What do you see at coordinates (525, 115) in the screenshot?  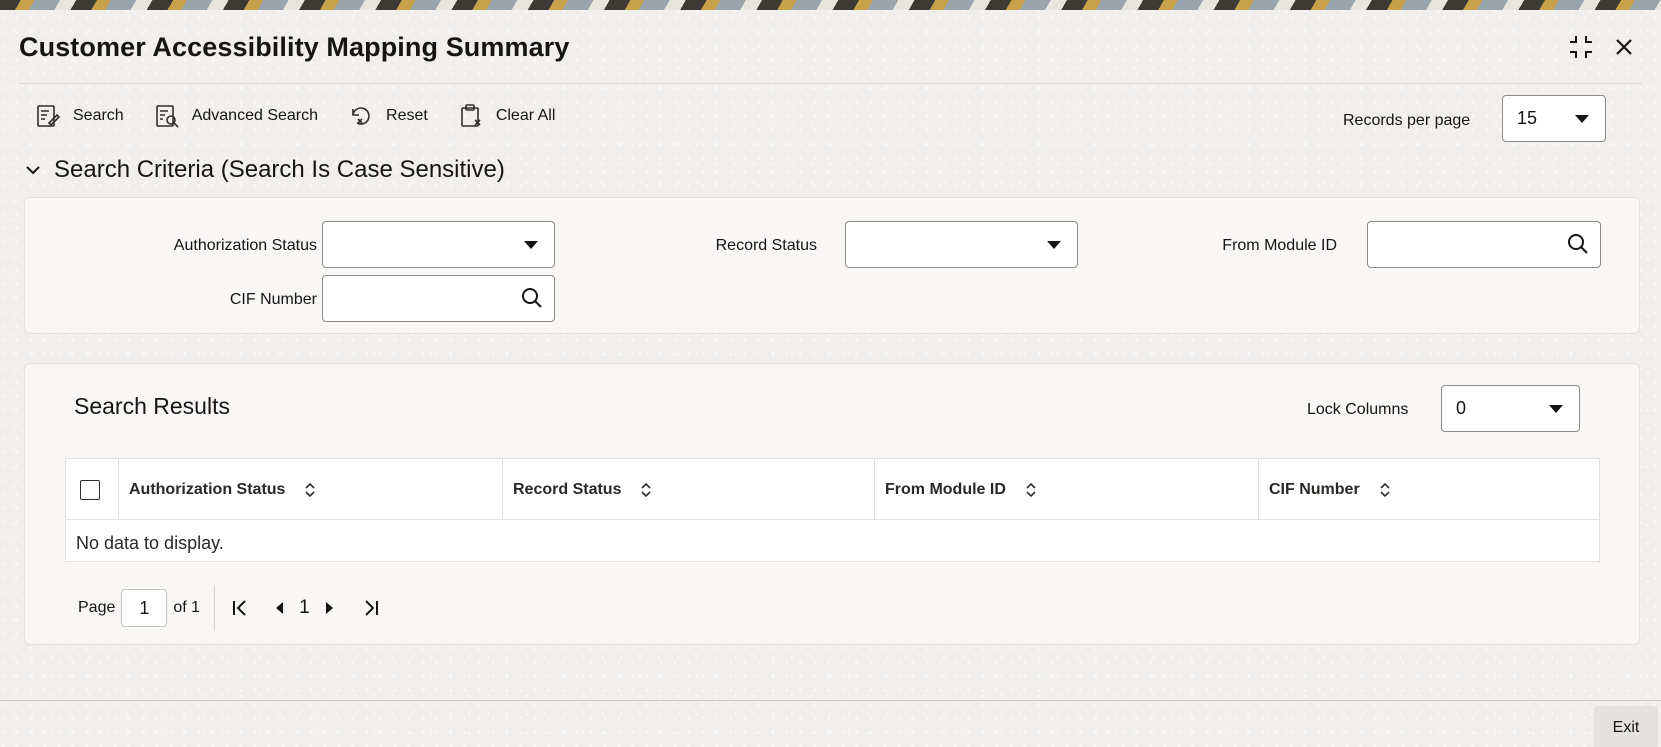 I see `clear-all-label: Clear All` at bounding box center [525, 115].